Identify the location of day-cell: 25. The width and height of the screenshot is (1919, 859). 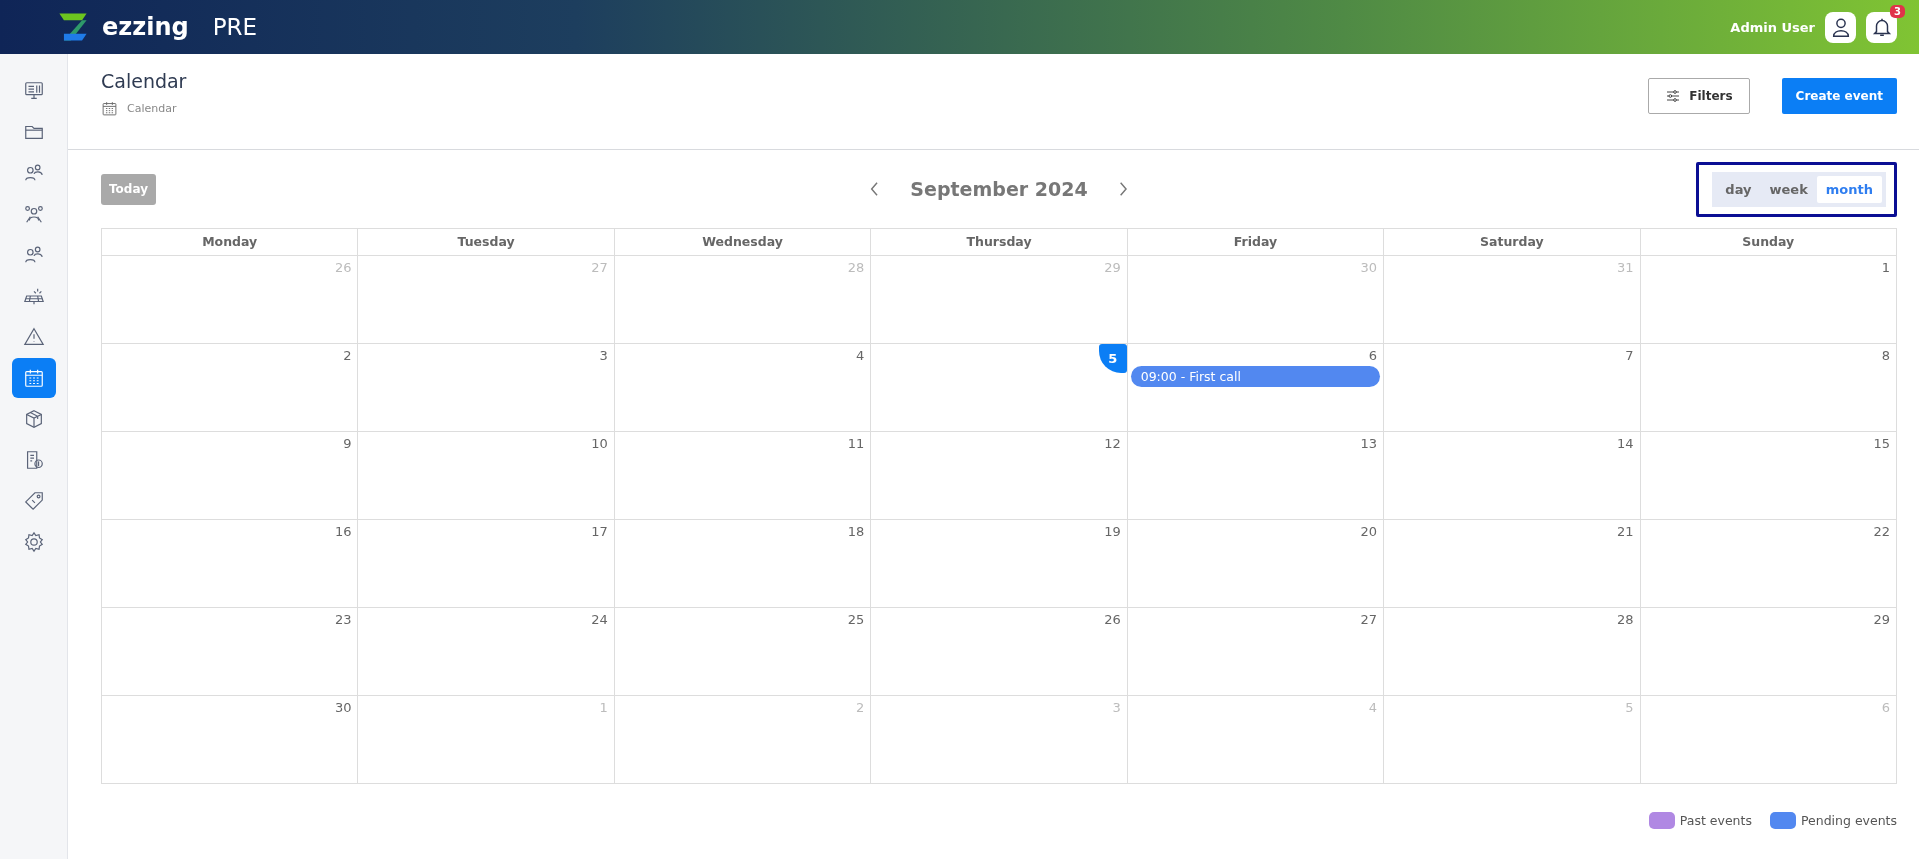
(743, 652).